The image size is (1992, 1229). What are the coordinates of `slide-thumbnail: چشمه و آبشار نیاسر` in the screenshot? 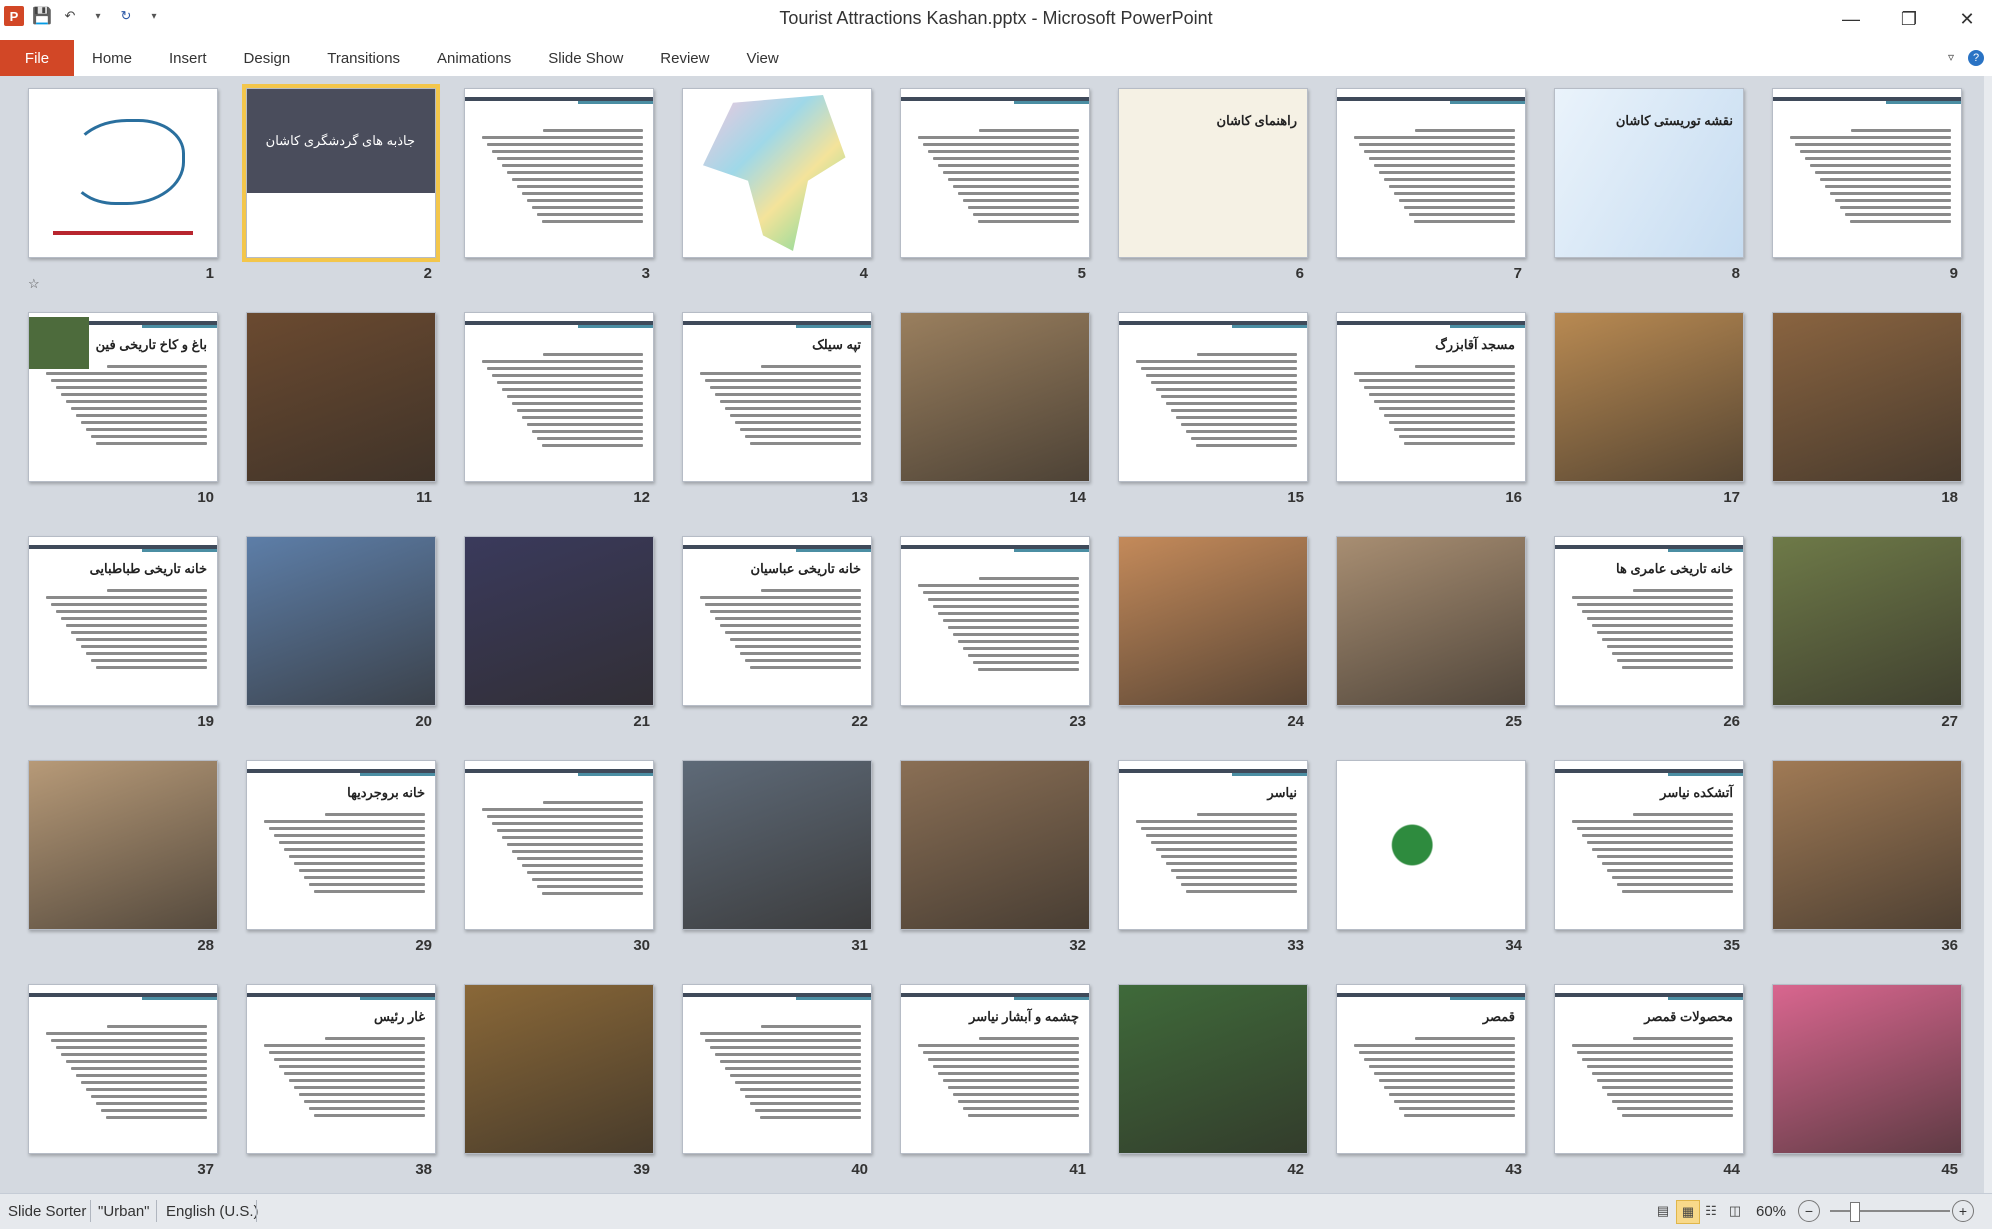 It's located at (995, 1069).